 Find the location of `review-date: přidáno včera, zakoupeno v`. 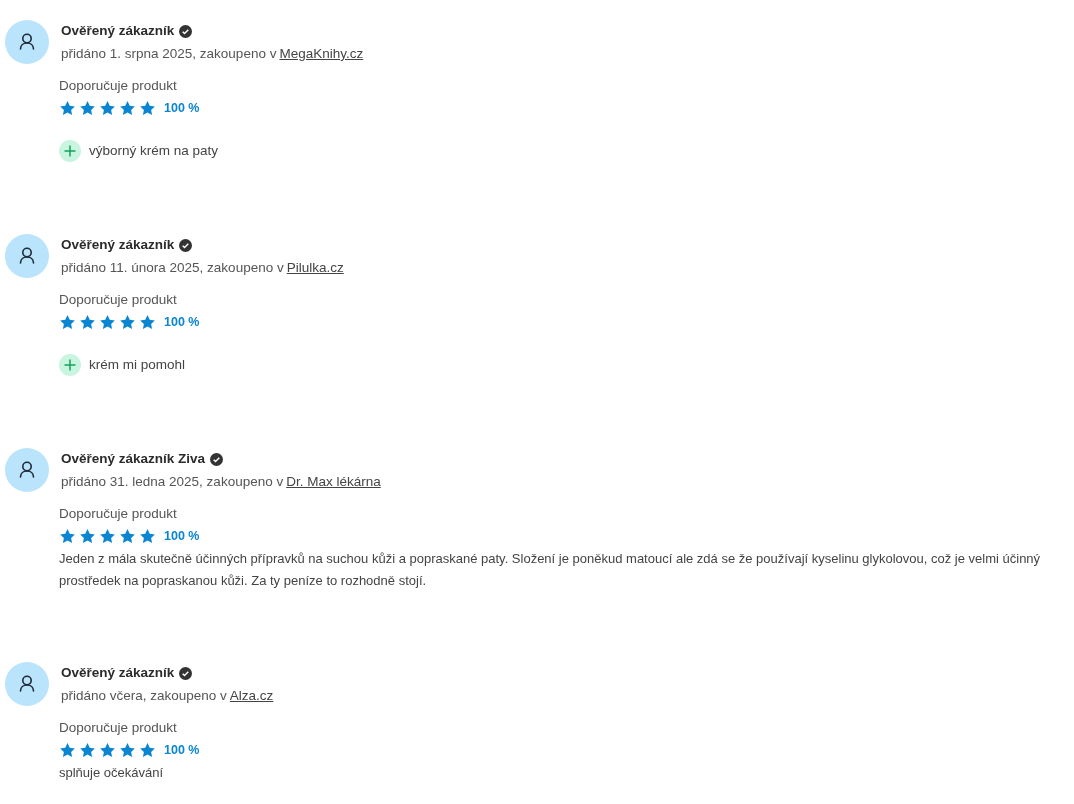

review-date: přidáno včera, zakoupeno v is located at coordinates (144, 695).